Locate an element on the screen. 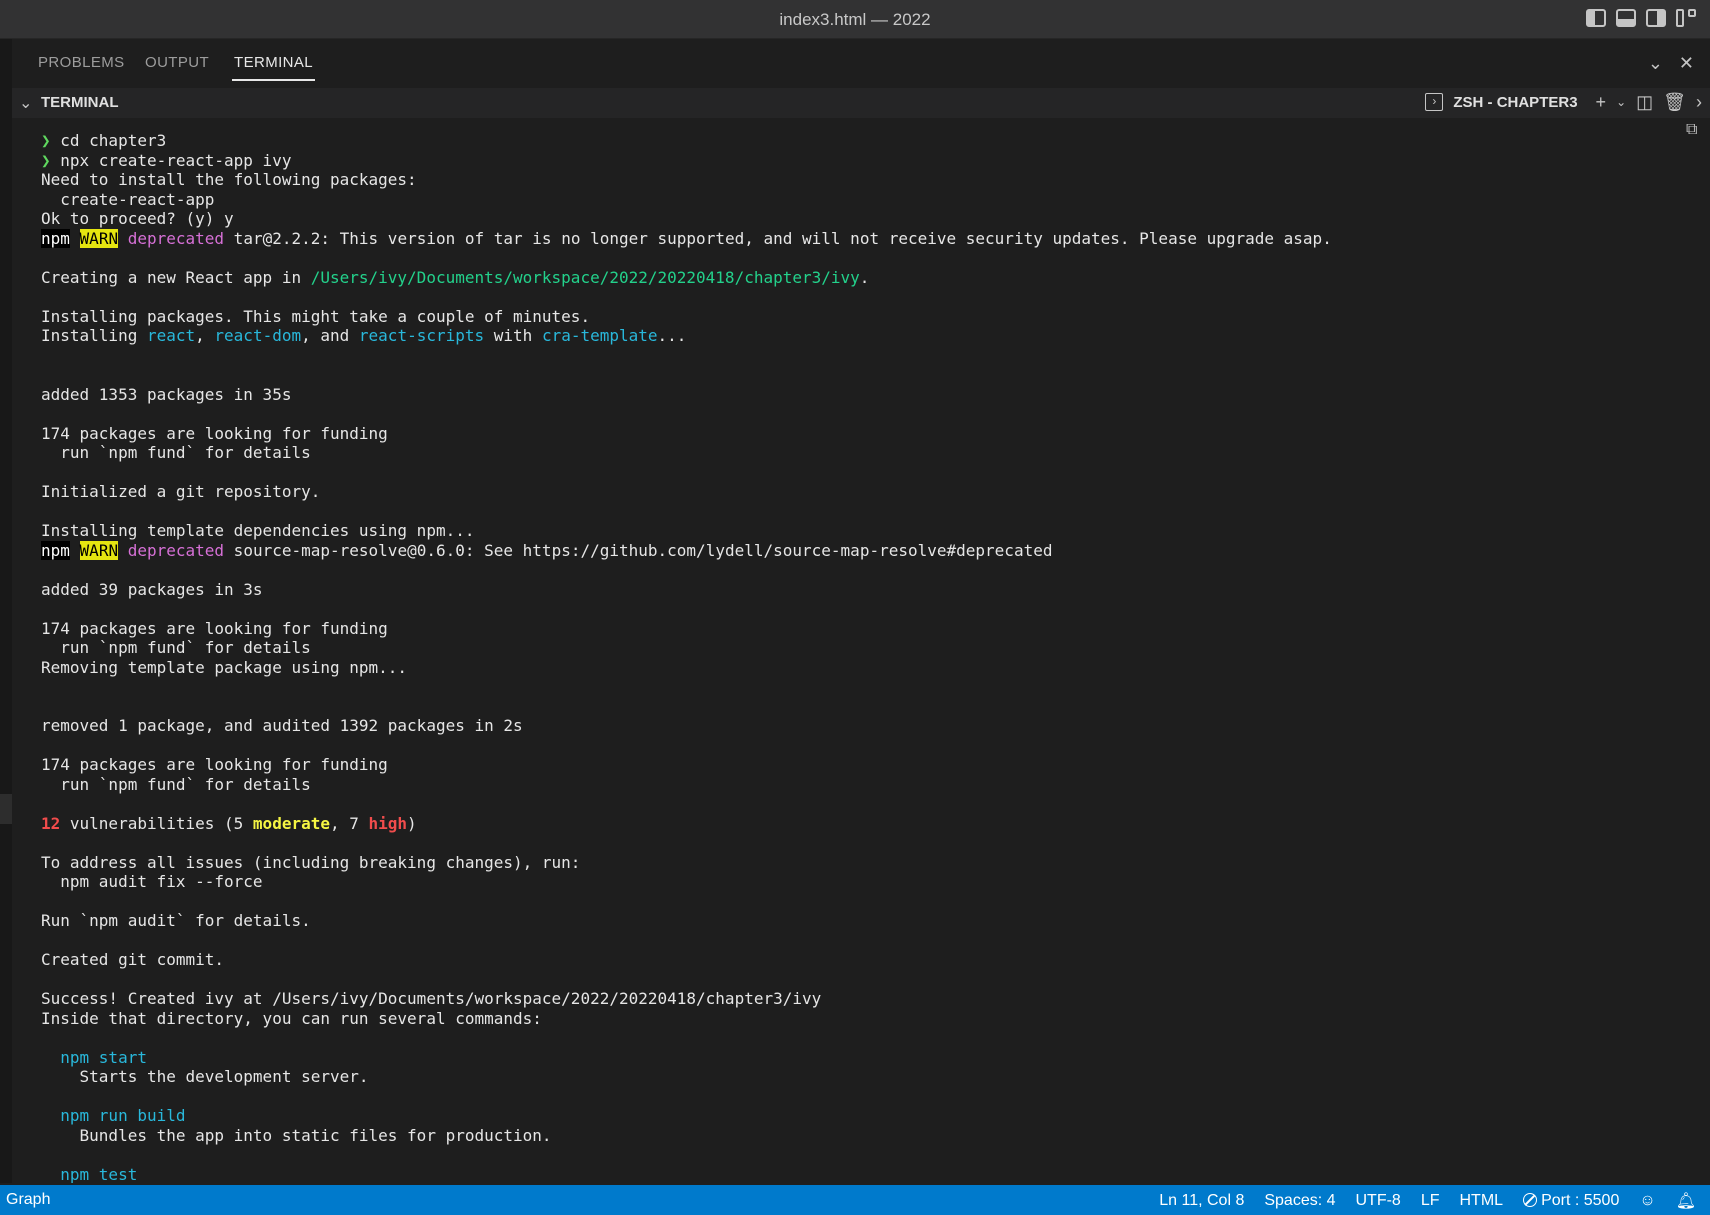  terminal-text: with is located at coordinates (513, 335).